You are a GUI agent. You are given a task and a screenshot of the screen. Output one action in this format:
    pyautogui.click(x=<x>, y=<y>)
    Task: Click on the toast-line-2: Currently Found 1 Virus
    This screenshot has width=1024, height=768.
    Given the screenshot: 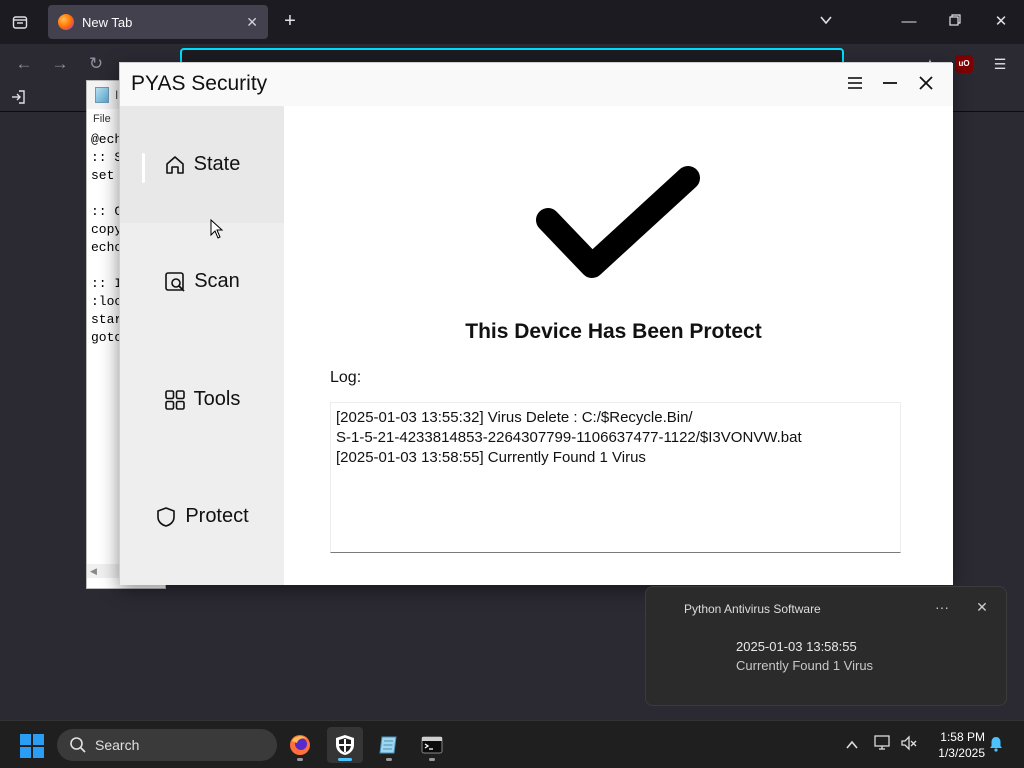 What is the action you would take?
    pyautogui.click(x=805, y=665)
    